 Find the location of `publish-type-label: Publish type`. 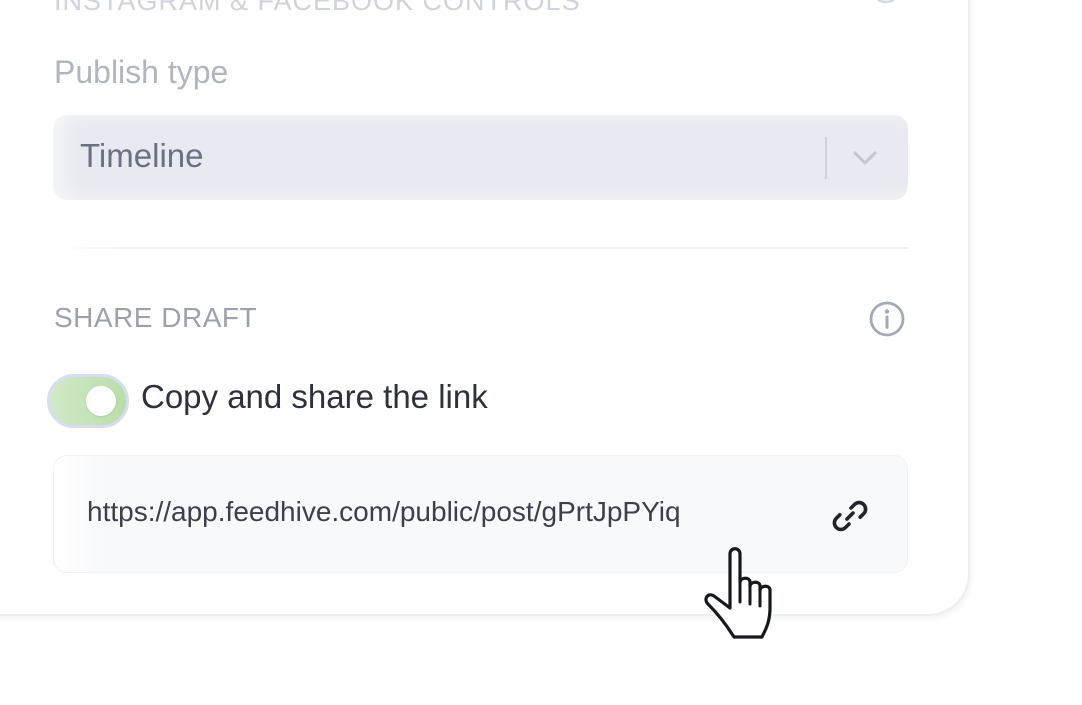

publish-type-label: Publish type is located at coordinates (141, 72).